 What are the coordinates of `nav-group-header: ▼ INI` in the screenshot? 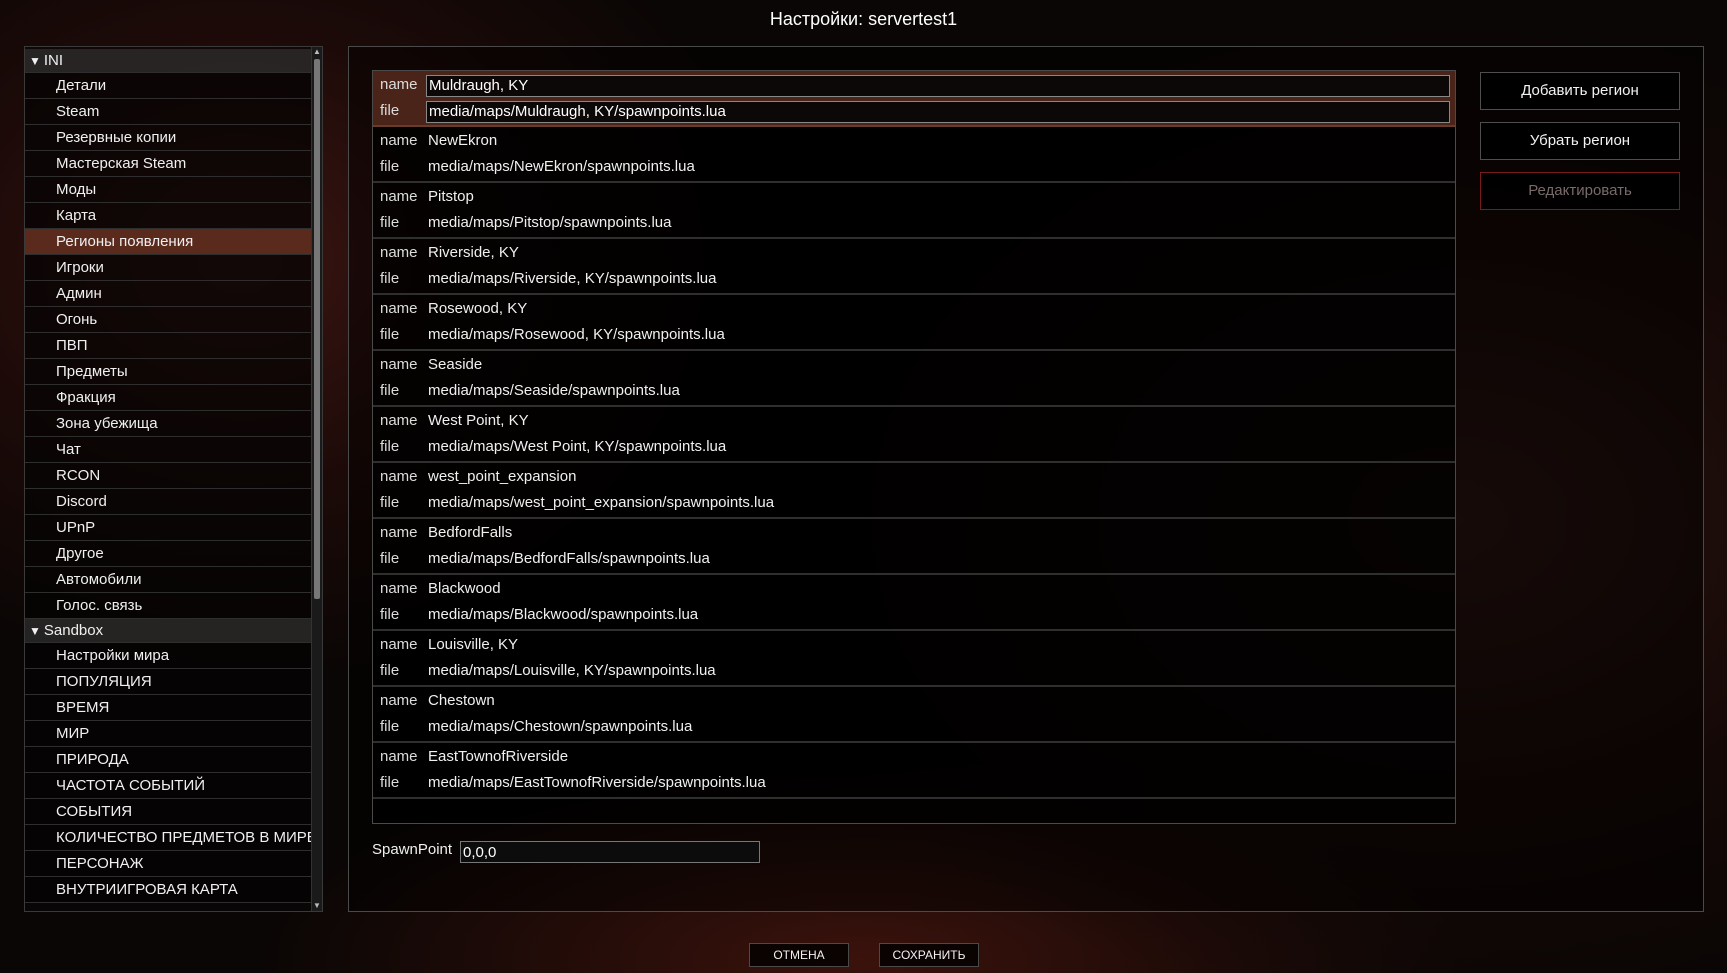 It's located at (168, 61).